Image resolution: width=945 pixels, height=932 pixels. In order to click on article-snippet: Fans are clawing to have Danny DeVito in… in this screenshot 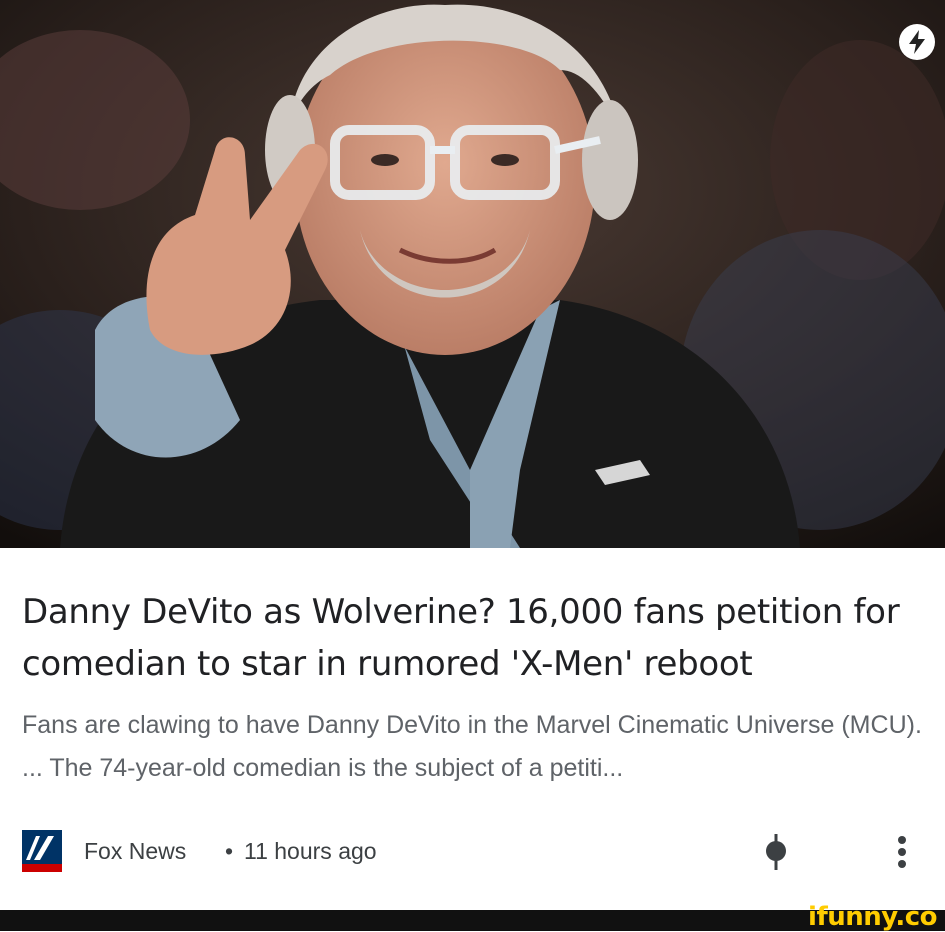, I will do `click(472, 746)`.